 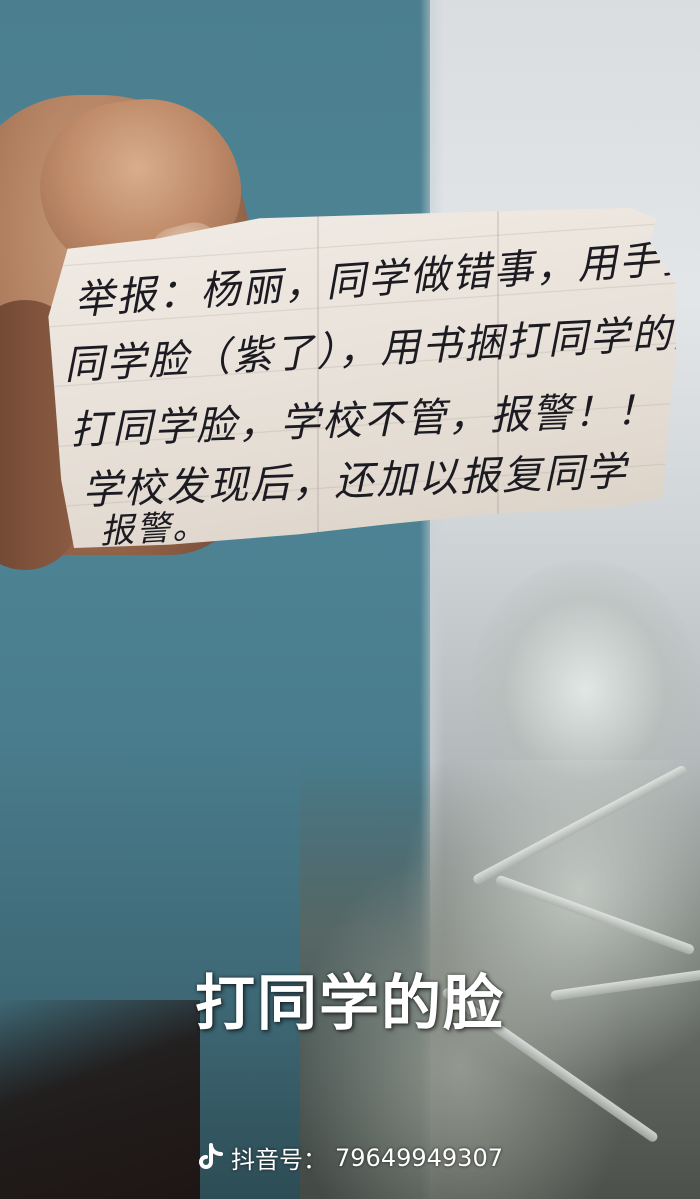 I want to click on tiktok-icon, so click(x=210, y=1157).